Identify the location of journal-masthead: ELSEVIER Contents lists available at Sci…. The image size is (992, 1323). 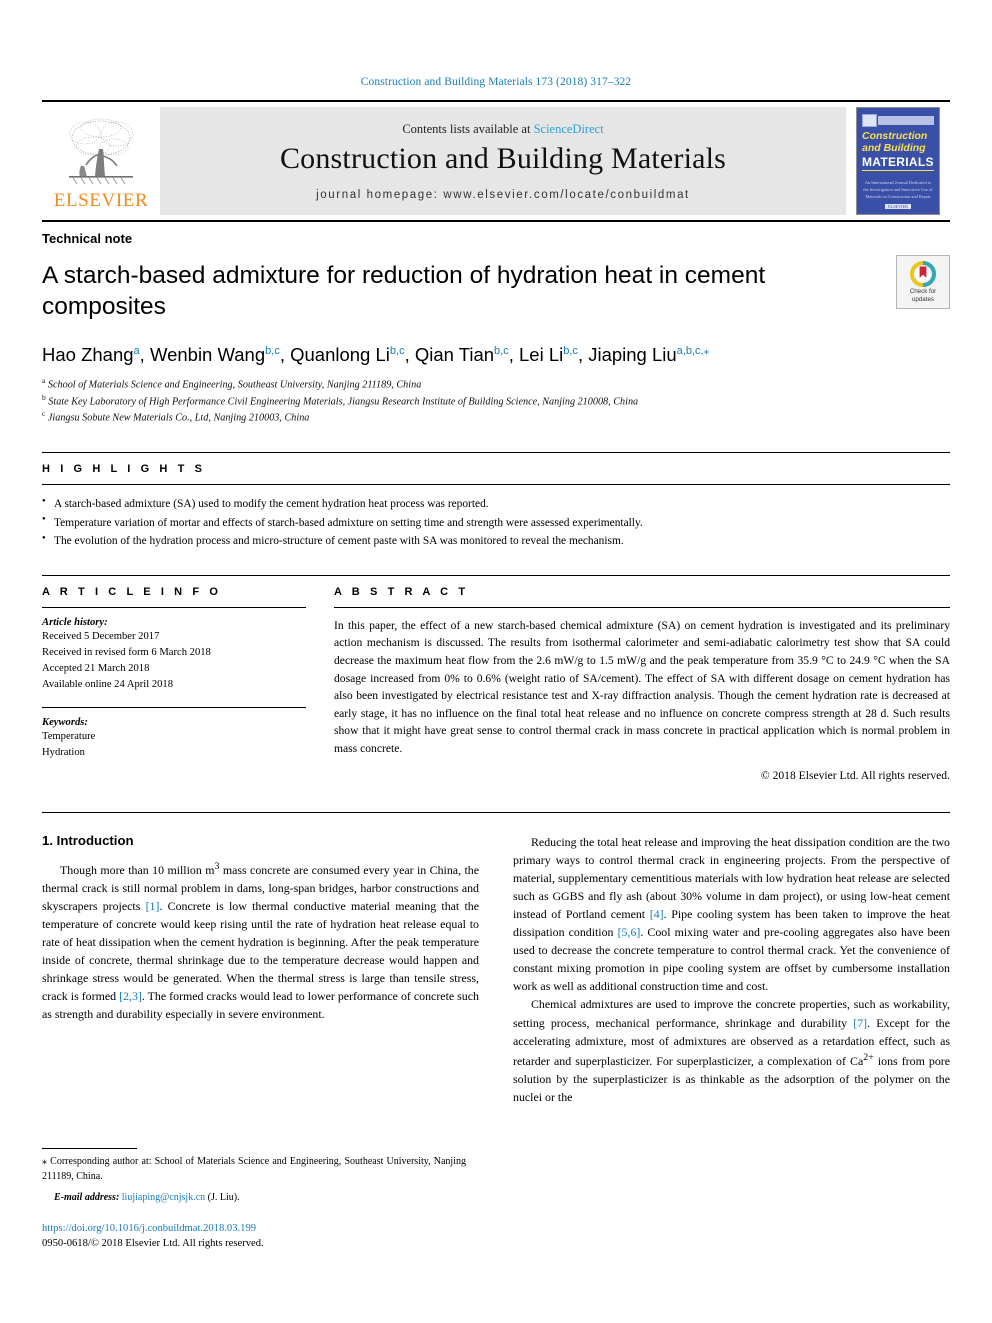
(496, 160).